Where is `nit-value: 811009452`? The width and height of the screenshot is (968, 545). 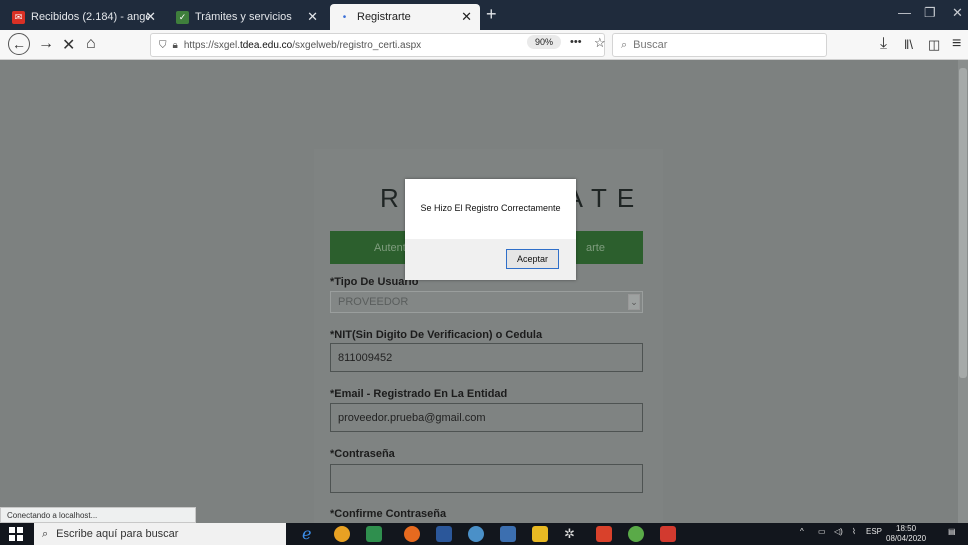
nit-value: 811009452 is located at coordinates (365, 357).